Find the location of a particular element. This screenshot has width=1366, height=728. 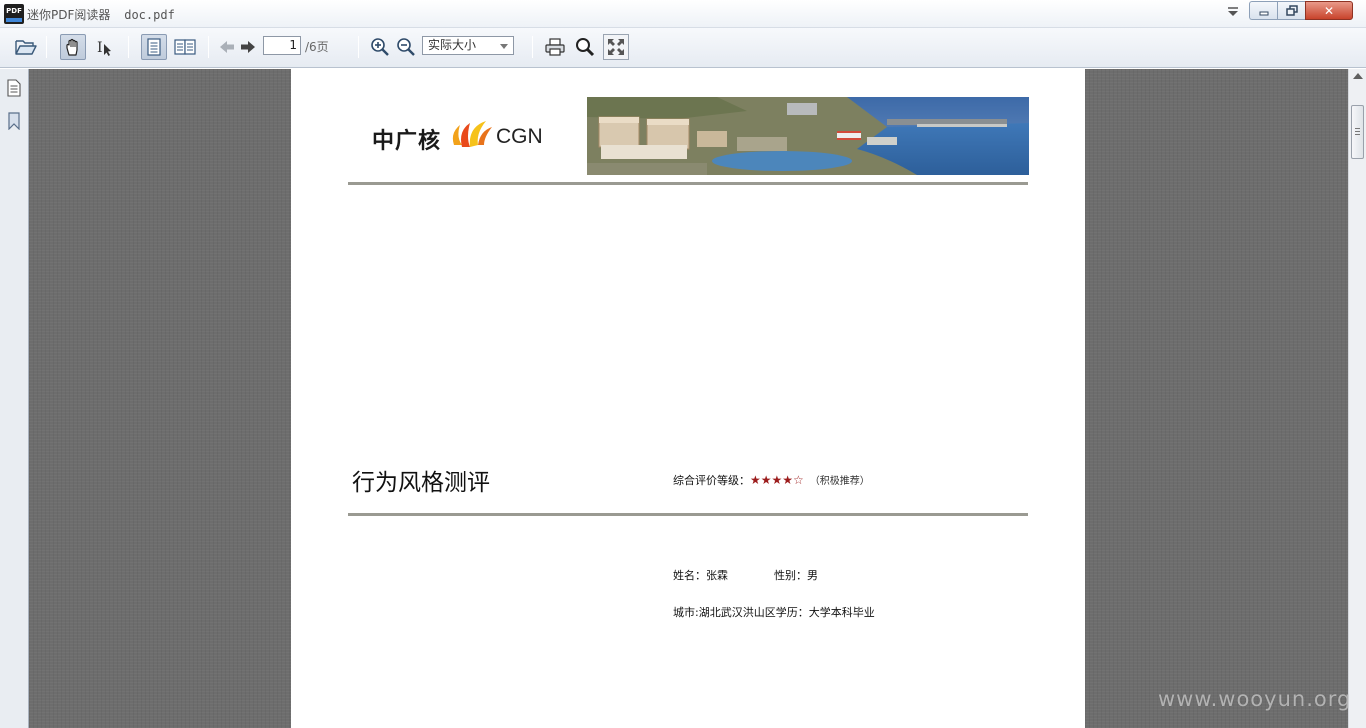

title-divider is located at coordinates (688, 514).